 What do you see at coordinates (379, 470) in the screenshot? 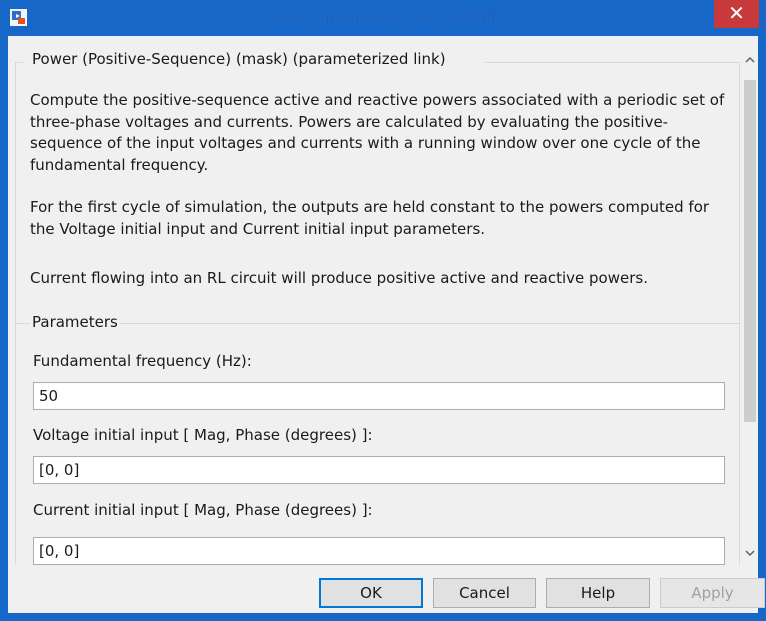
I see `voltage-initial-input-field` at bounding box center [379, 470].